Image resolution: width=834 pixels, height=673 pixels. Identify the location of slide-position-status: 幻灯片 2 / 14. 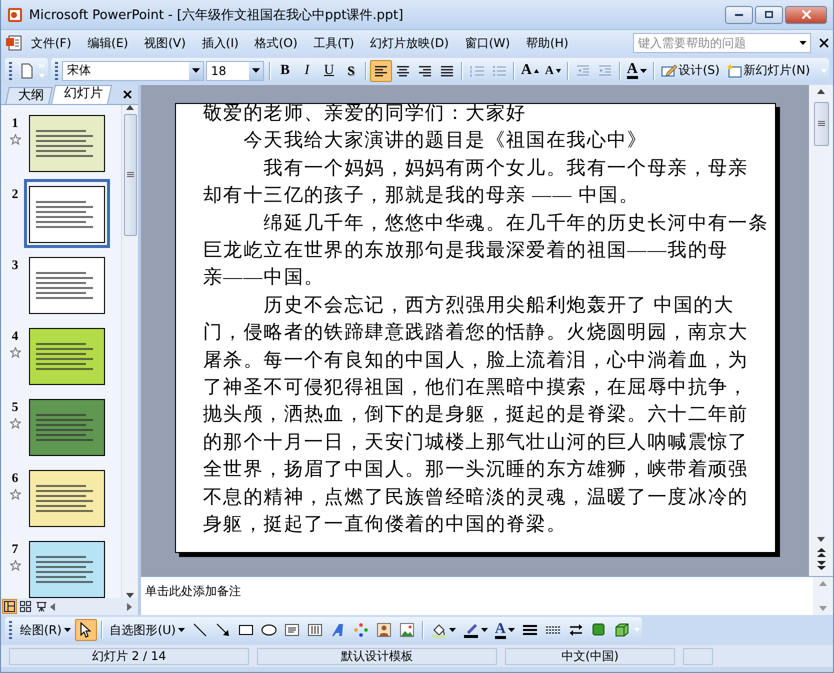
(129, 656).